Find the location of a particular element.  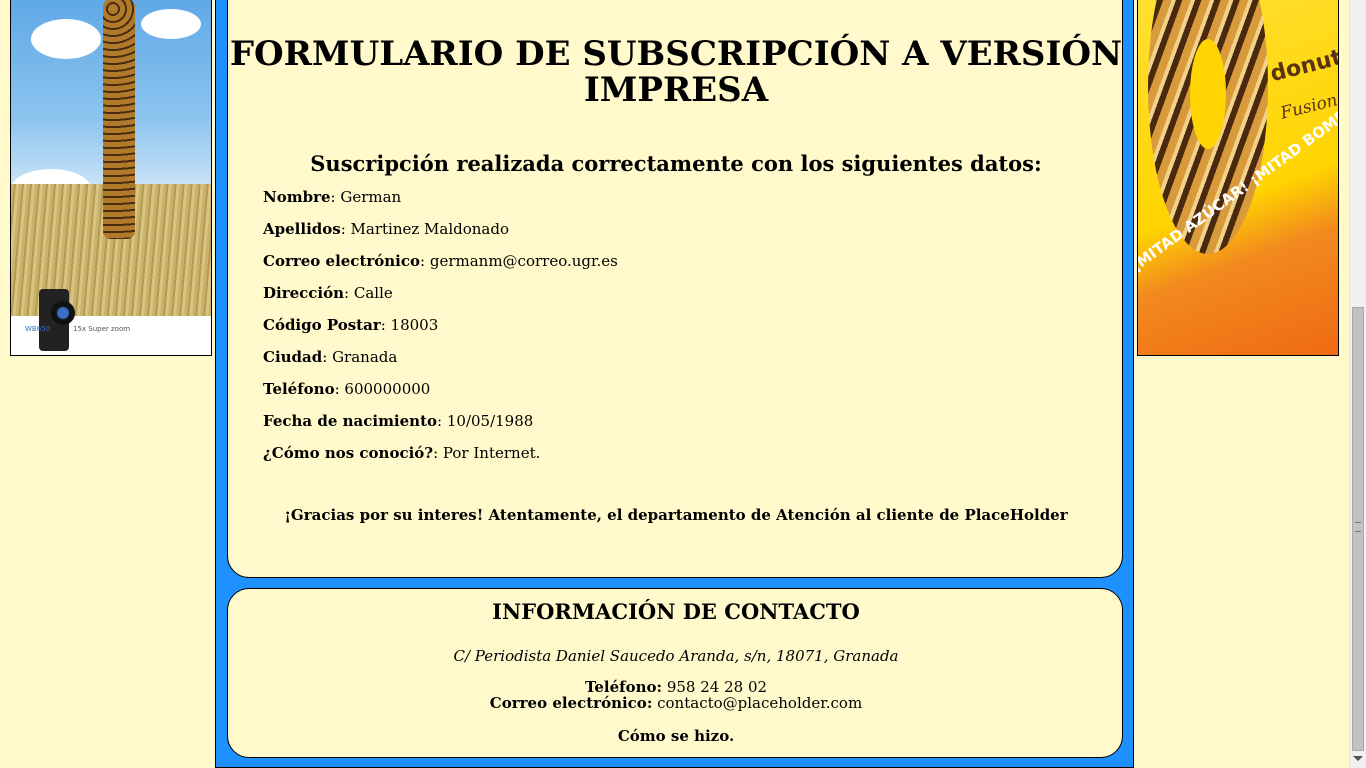

field-value: : 18003 is located at coordinates (409, 325).